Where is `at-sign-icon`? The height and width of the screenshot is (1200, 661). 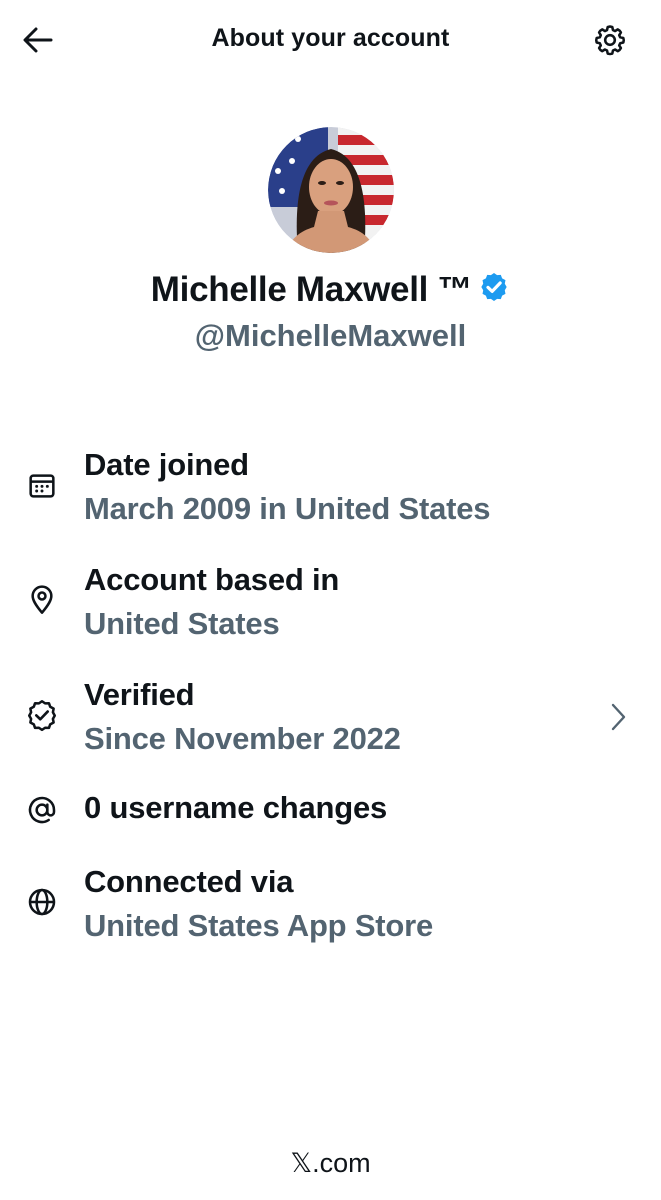
at-sign-icon is located at coordinates (42, 810).